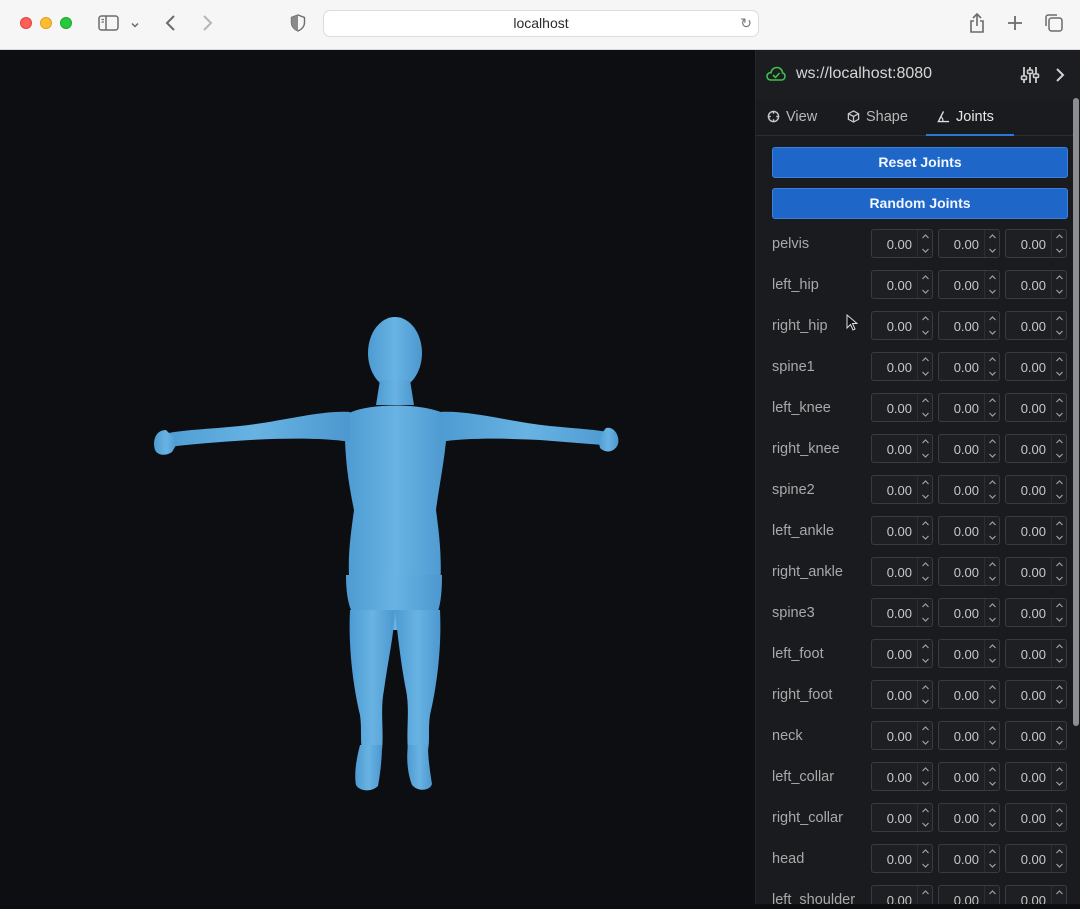 Image resolution: width=1080 pixels, height=909 pixels. Describe the element at coordinates (1030, 77) in the screenshot. I see `settings-sliders-icon` at that location.